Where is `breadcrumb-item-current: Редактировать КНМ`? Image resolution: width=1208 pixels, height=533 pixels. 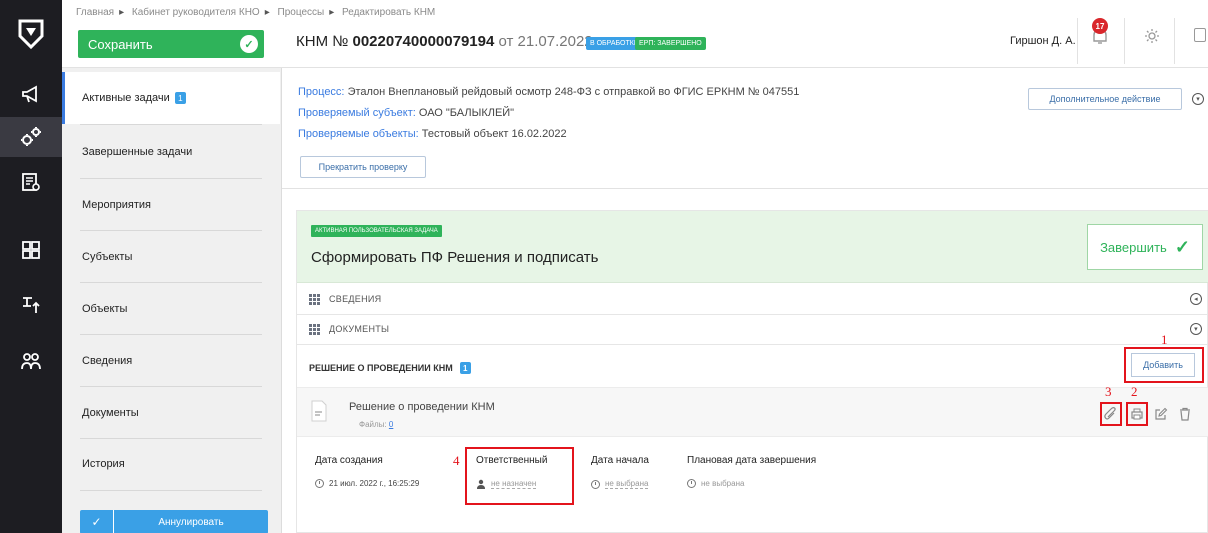 breadcrumb-item-current: Редактировать КНМ is located at coordinates (389, 12).